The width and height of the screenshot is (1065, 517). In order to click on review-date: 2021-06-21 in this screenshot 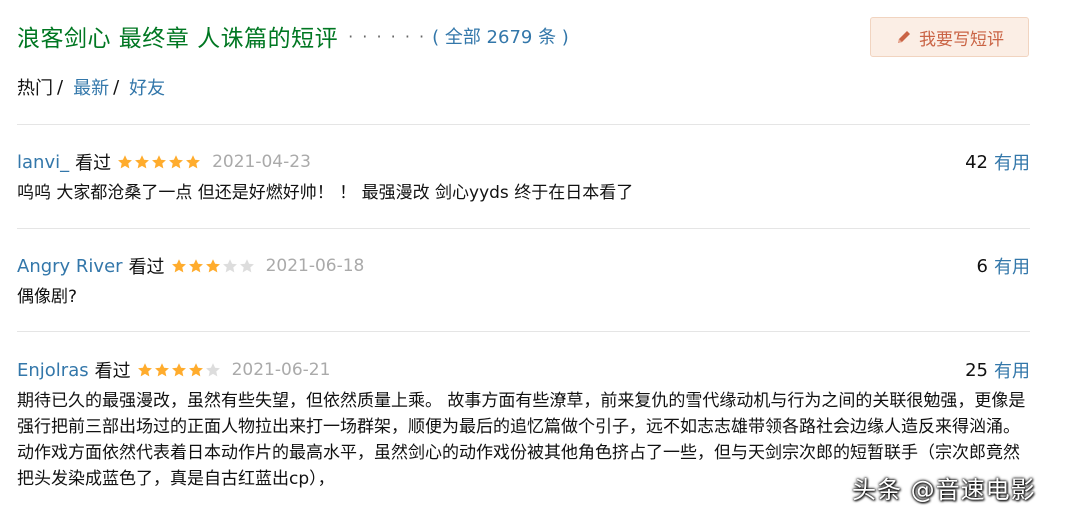, I will do `click(281, 370)`.